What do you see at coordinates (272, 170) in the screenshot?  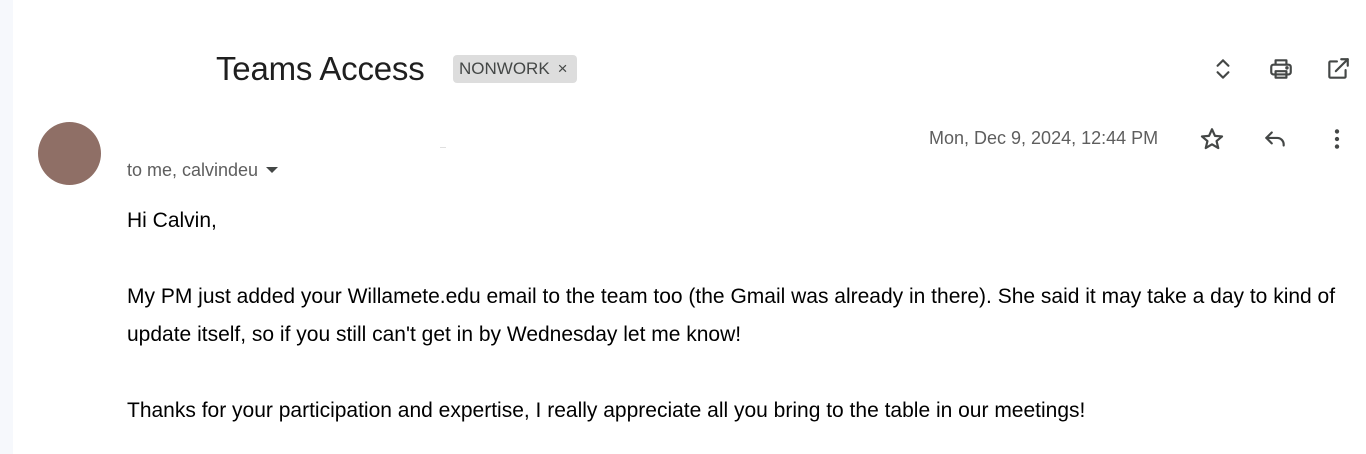 I see `chevron-down-icon` at bounding box center [272, 170].